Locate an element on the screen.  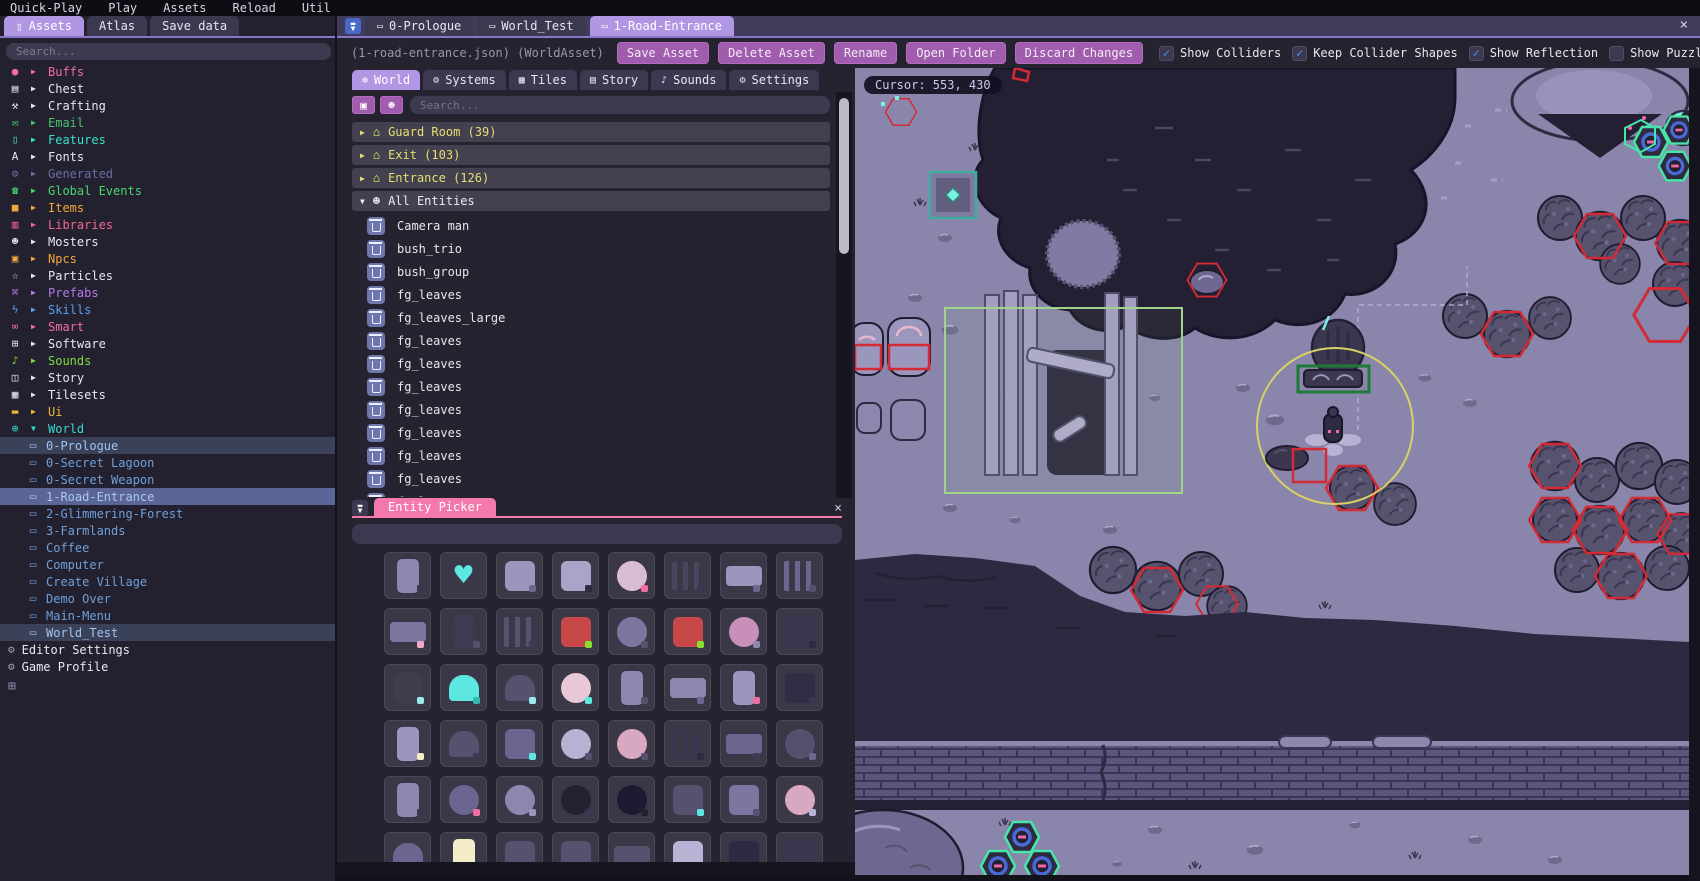
doc-tab-1-road-entrance: ▭ 1-Road-Entrance is located at coordinates (661, 26).